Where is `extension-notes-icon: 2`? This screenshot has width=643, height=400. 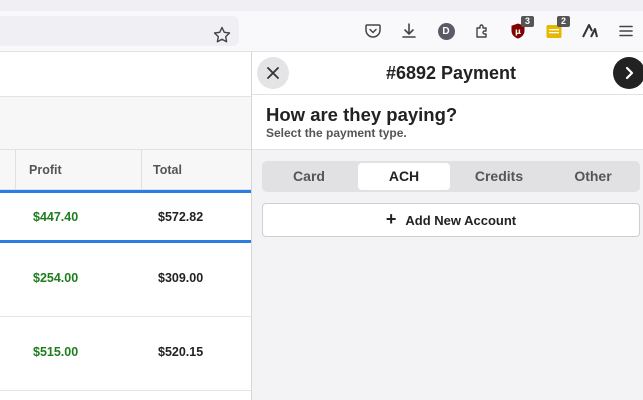
extension-notes-icon: 2 is located at coordinates (556, 29).